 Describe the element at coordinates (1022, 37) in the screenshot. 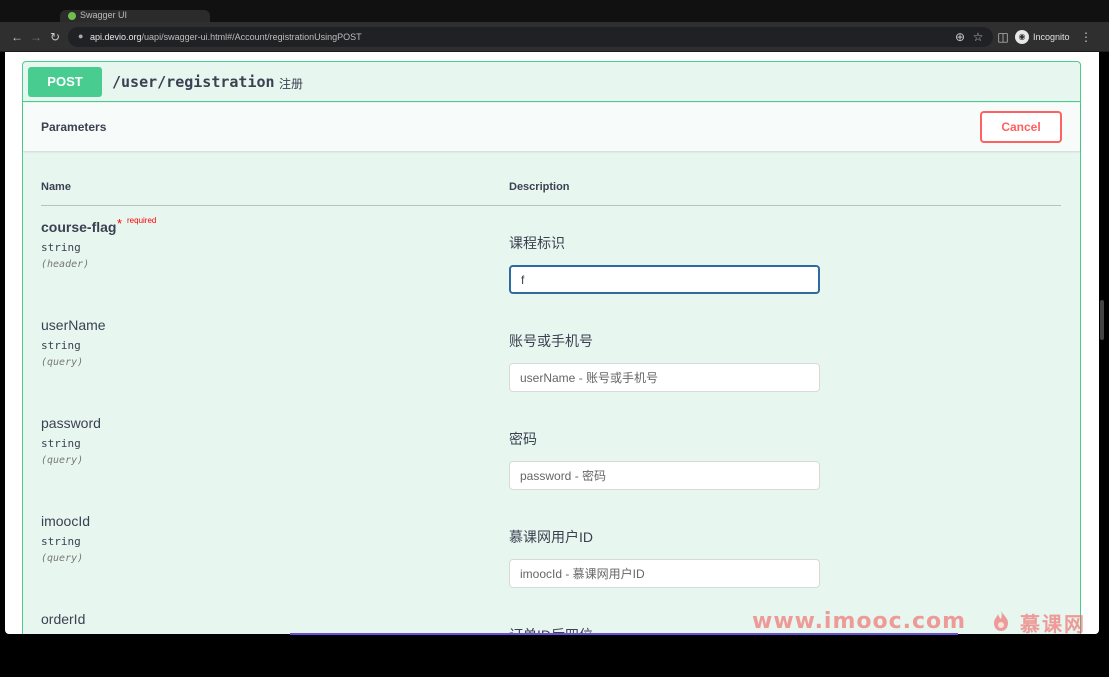

I see `incognito-icon: ◉` at that location.